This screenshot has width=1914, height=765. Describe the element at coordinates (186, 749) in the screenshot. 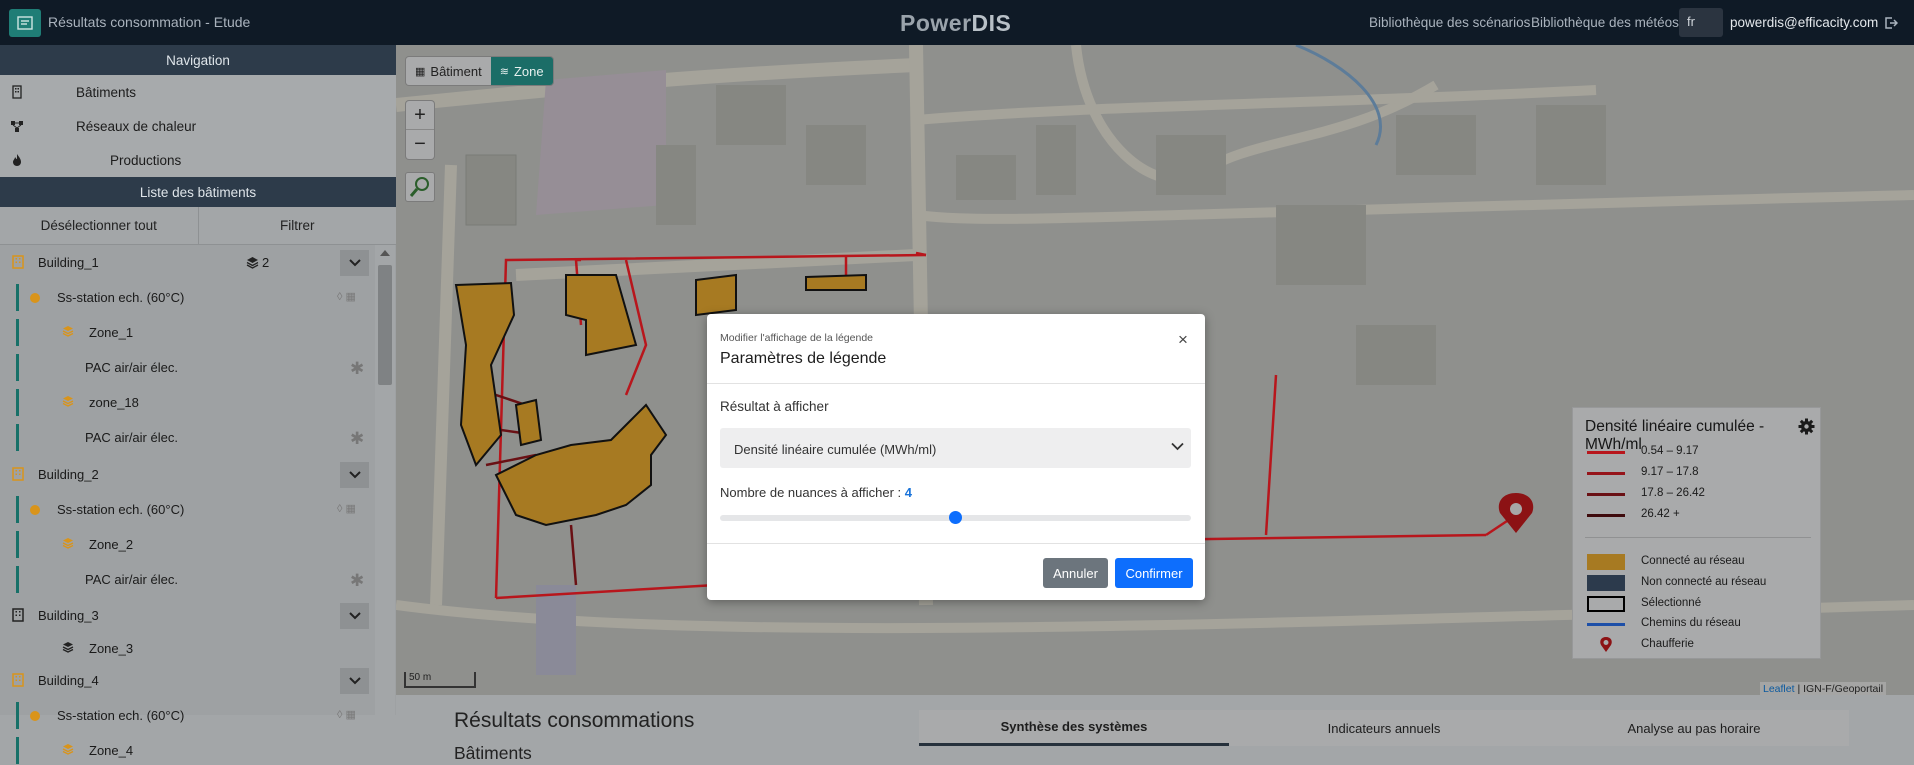

I see `tree-row-zone: Zone_4` at that location.